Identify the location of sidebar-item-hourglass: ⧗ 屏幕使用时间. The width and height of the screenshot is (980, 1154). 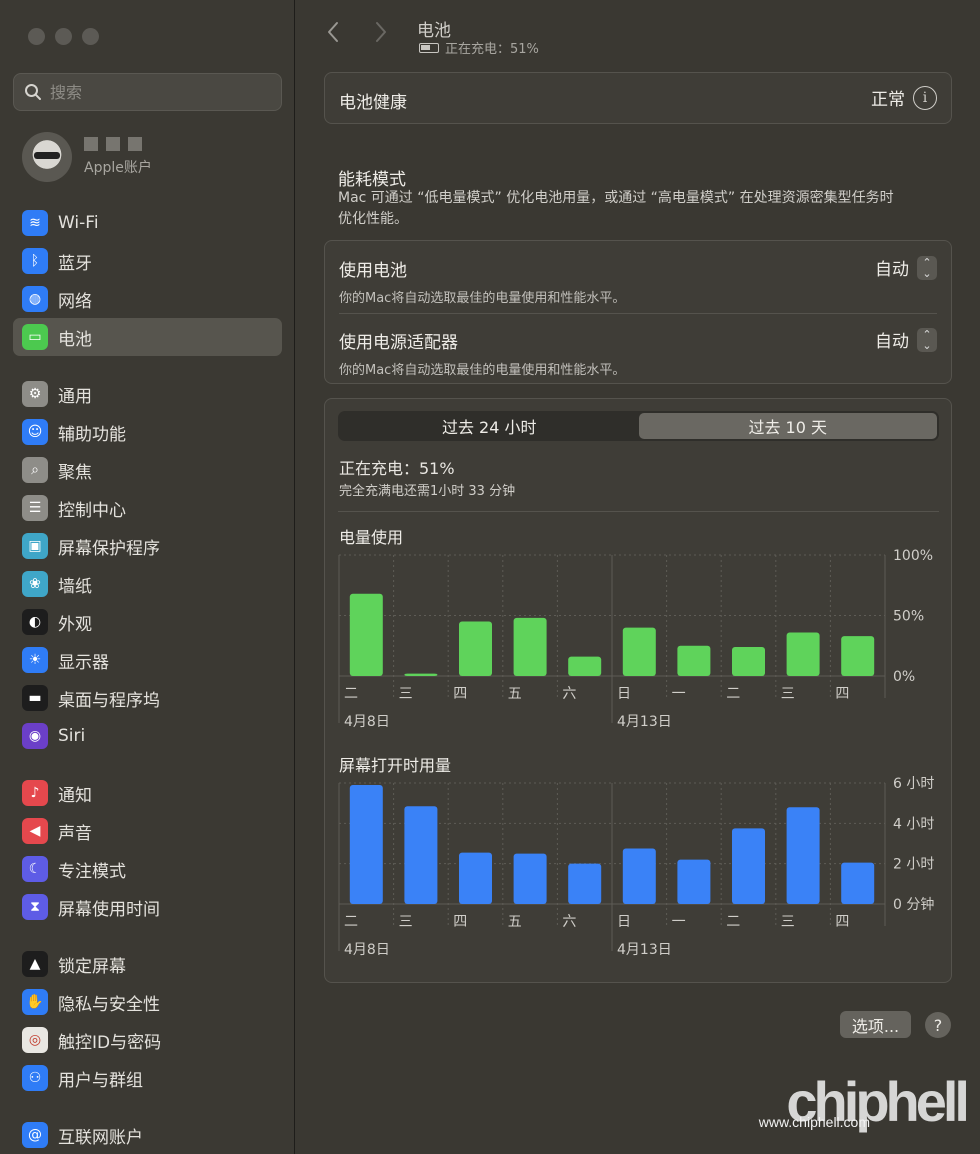
(147, 907).